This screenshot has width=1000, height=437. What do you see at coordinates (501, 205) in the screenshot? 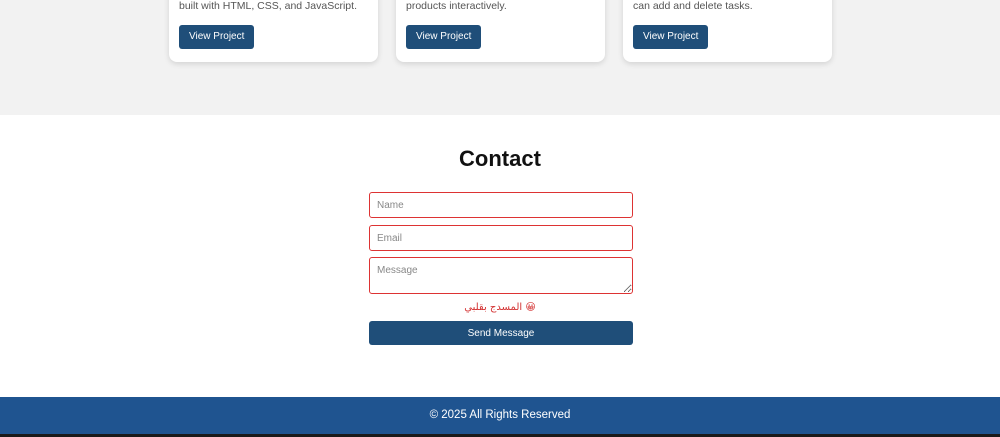
I see `name-input` at bounding box center [501, 205].